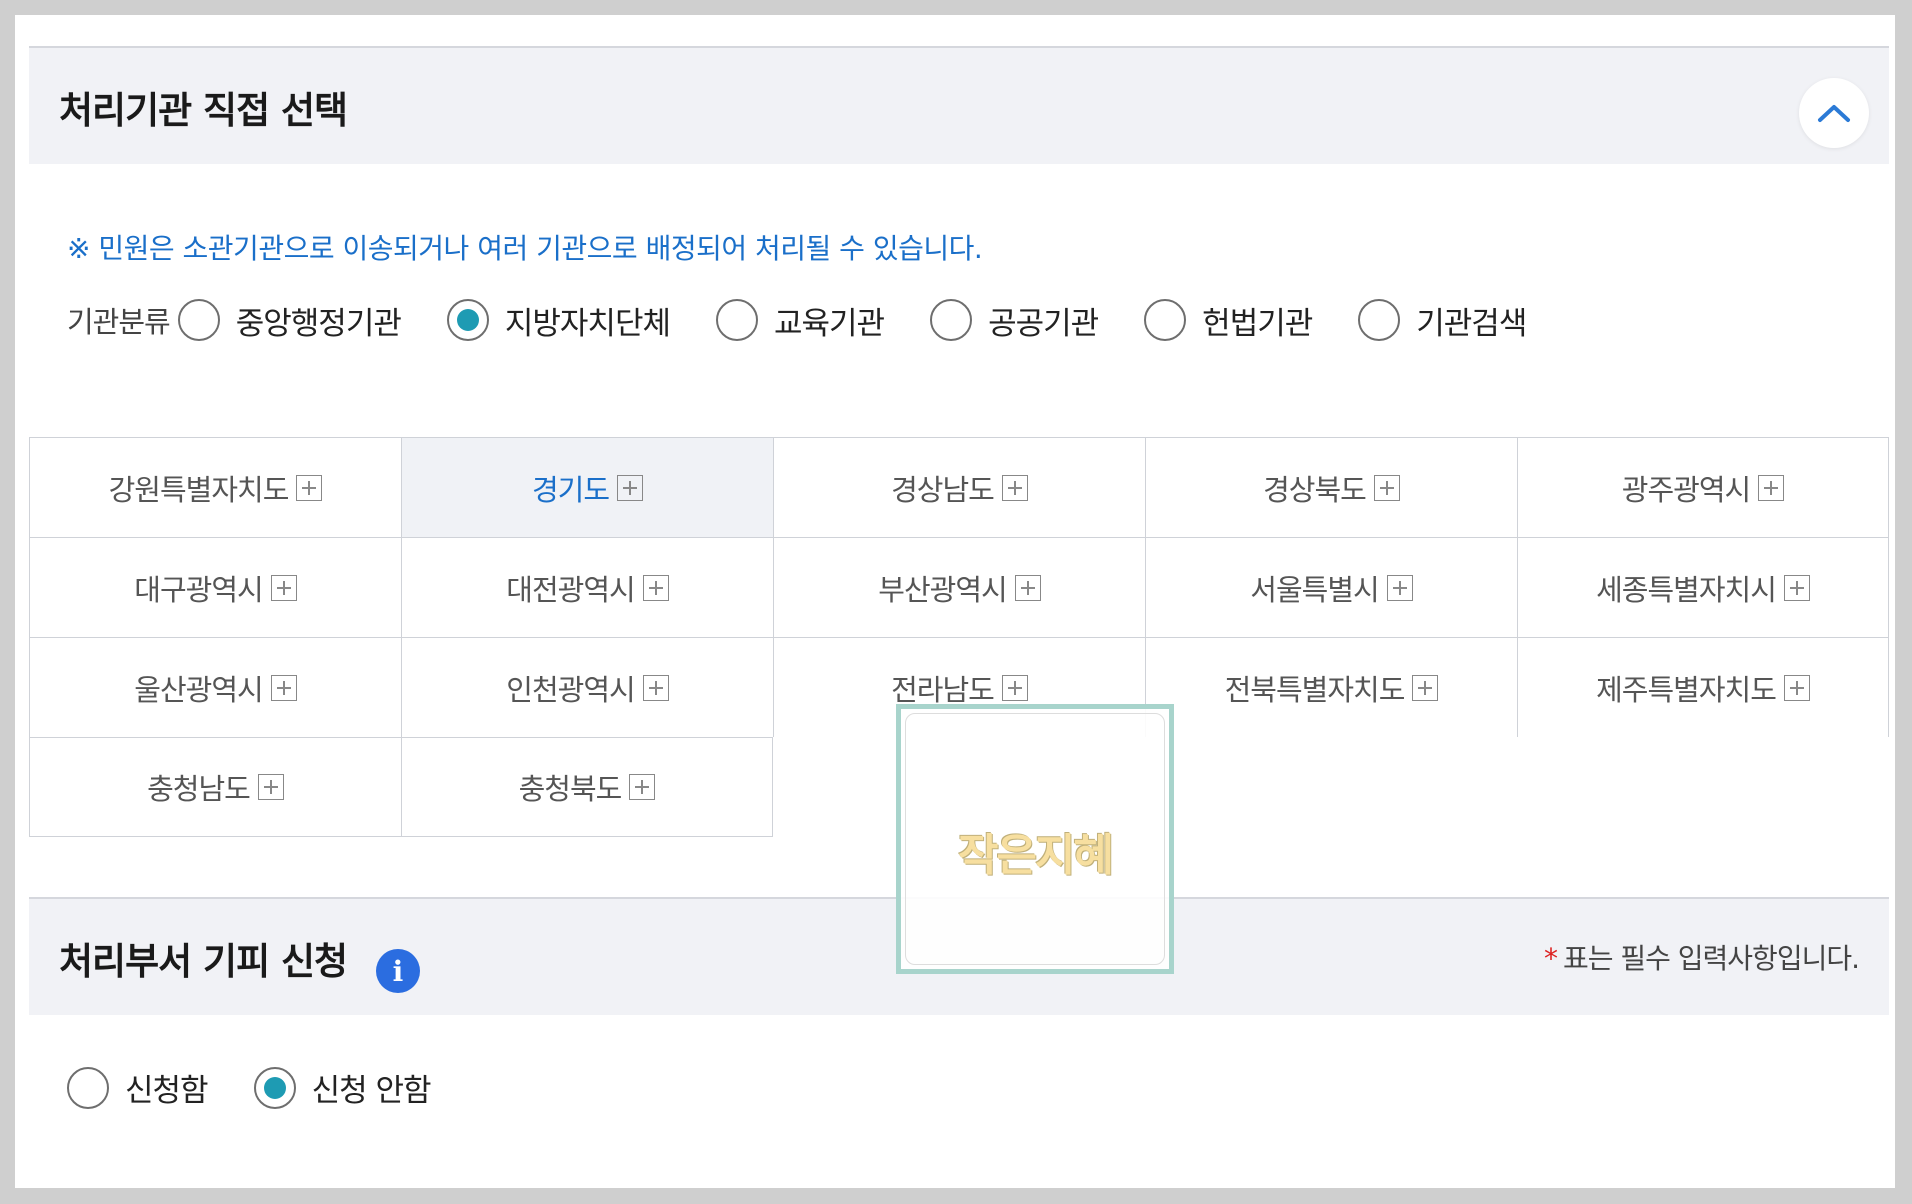 This screenshot has height=1204, width=1912. I want to click on region-label: 제주특별자치도, so click(1686, 689).